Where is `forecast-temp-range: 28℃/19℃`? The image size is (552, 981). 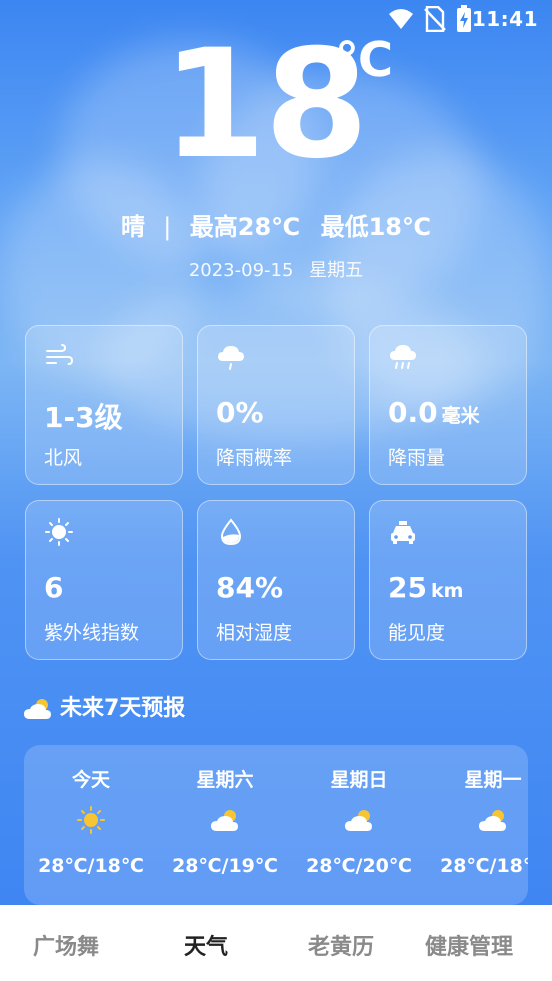
forecast-temp-range: 28℃/19℃ is located at coordinates (225, 866).